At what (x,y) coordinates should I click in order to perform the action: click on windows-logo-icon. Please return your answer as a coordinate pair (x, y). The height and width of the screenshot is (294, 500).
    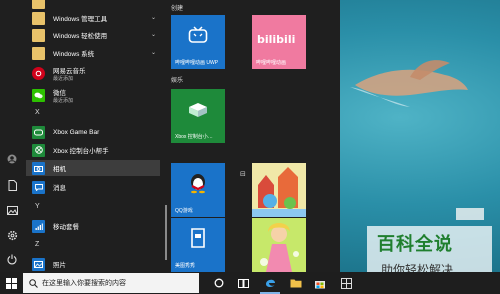
    Looking at the image, I should click on (11, 283).